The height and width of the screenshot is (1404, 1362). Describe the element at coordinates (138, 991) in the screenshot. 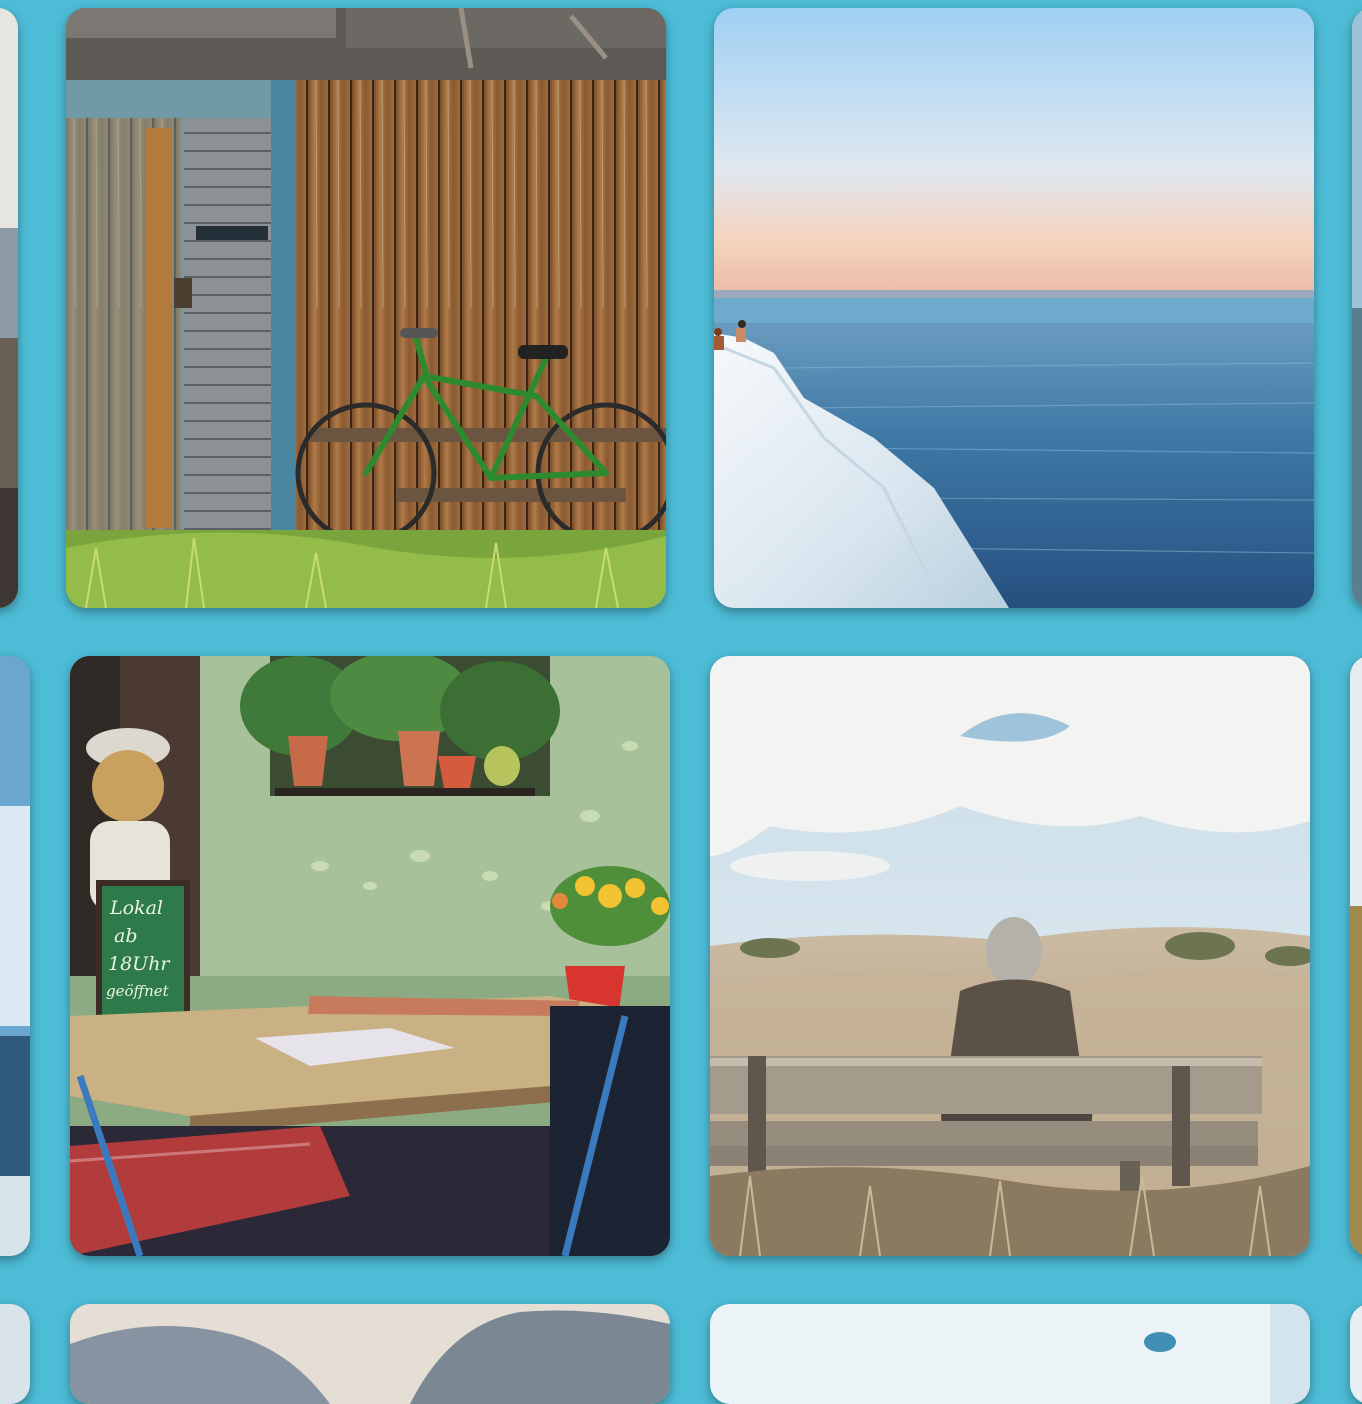

I see `chalkboard-line-4: geöffnet` at that location.